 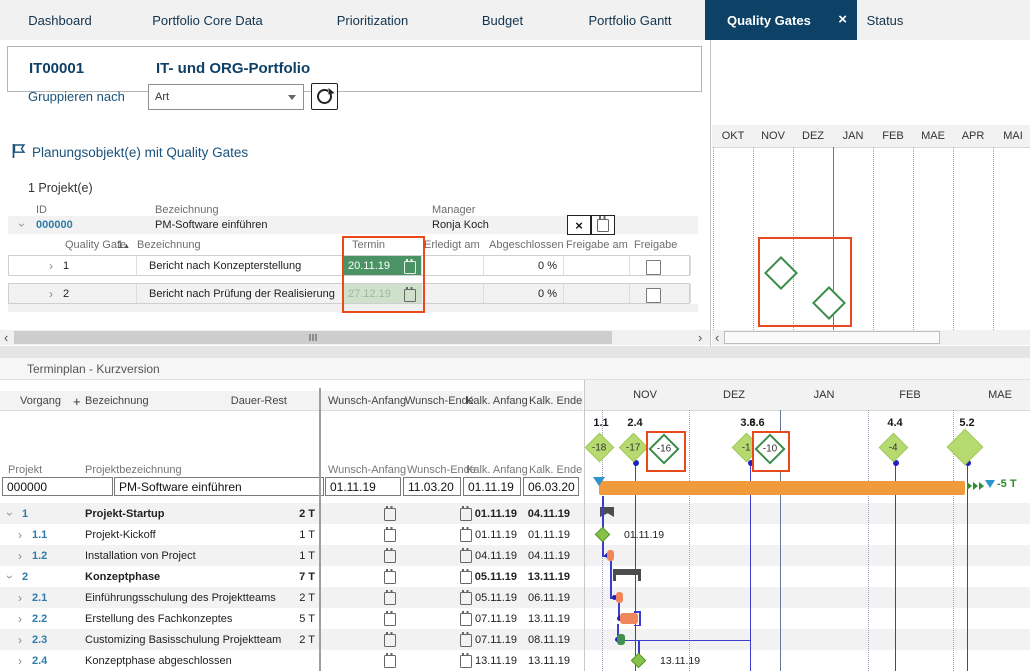 I want to click on gate-termin-cell: 27.12.19, so click(x=382, y=293).